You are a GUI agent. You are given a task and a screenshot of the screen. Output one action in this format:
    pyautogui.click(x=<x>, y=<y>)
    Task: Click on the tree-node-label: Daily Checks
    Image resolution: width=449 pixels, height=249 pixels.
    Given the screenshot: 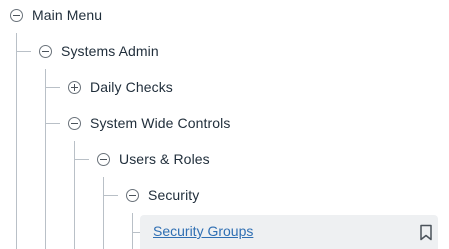 What is the action you would take?
    pyautogui.click(x=131, y=87)
    